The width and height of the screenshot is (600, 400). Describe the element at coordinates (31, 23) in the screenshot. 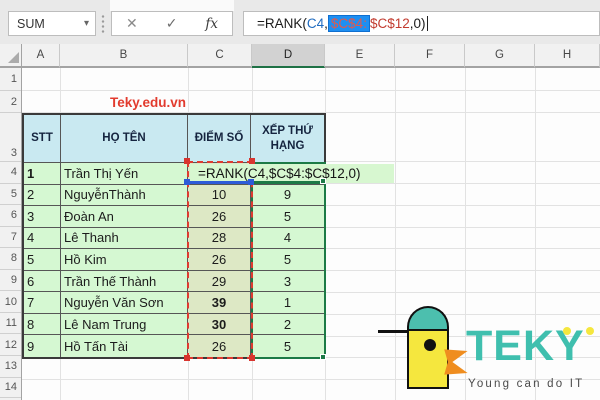

I see `name-box-value: SUM` at that location.